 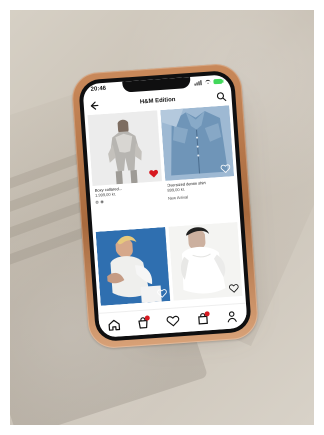 What do you see at coordinates (102, 202) in the screenshot?
I see `color-swatch-black` at bounding box center [102, 202].